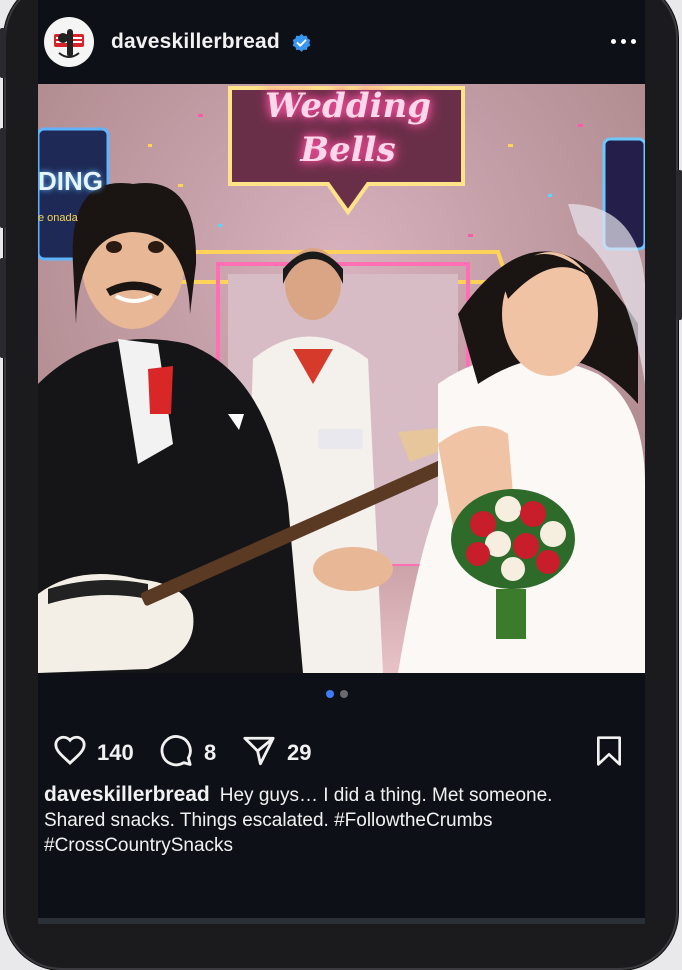 Image resolution: width=682 pixels, height=970 pixels. I want to click on side-sign-small-text: e onada, so click(58, 218).